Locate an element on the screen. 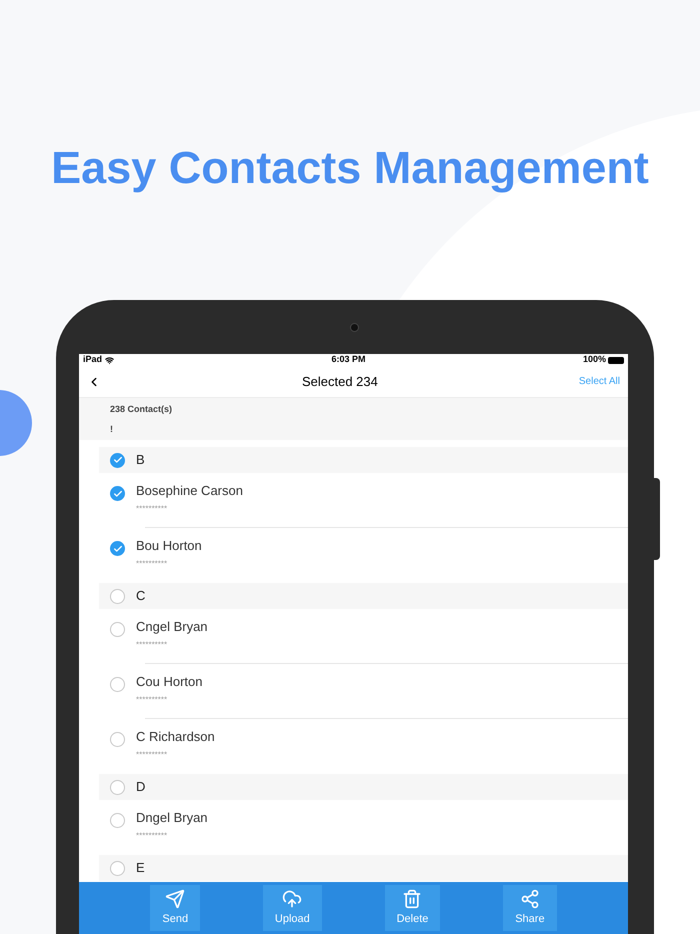  contact-name: Cou Horton is located at coordinates (169, 682).